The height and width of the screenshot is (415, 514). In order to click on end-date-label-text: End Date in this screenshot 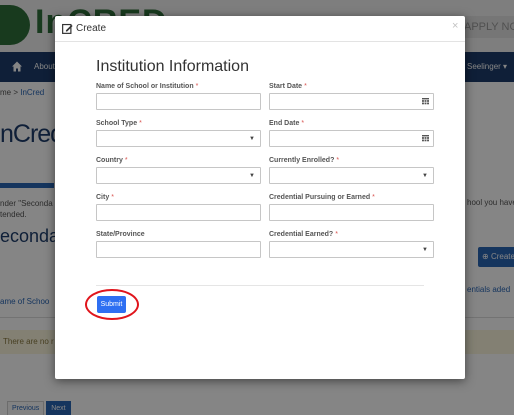, I will do `click(284, 123)`.